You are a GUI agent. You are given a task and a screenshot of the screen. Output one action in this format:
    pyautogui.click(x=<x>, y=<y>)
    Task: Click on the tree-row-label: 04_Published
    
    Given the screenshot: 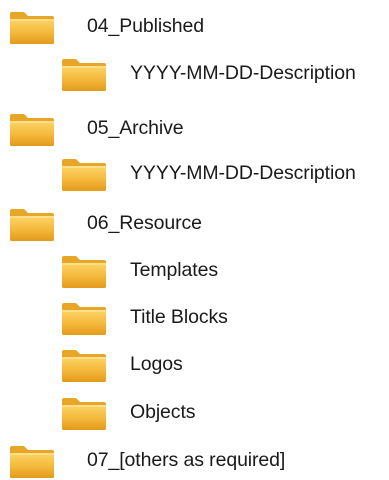 What is the action you would take?
    pyautogui.click(x=145, y=26)
    